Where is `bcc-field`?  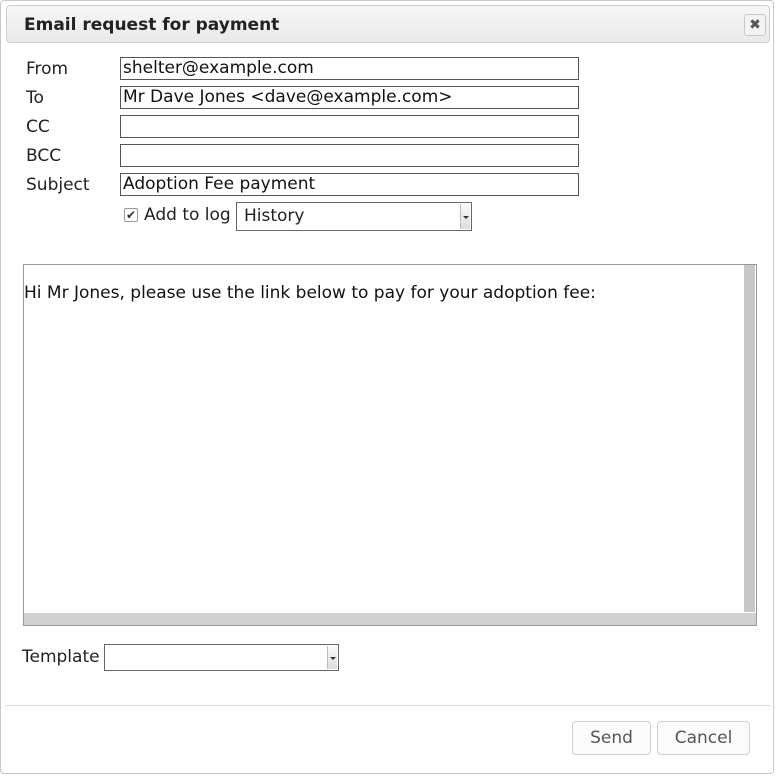 bcc-field is located at coordinates (349, 155).